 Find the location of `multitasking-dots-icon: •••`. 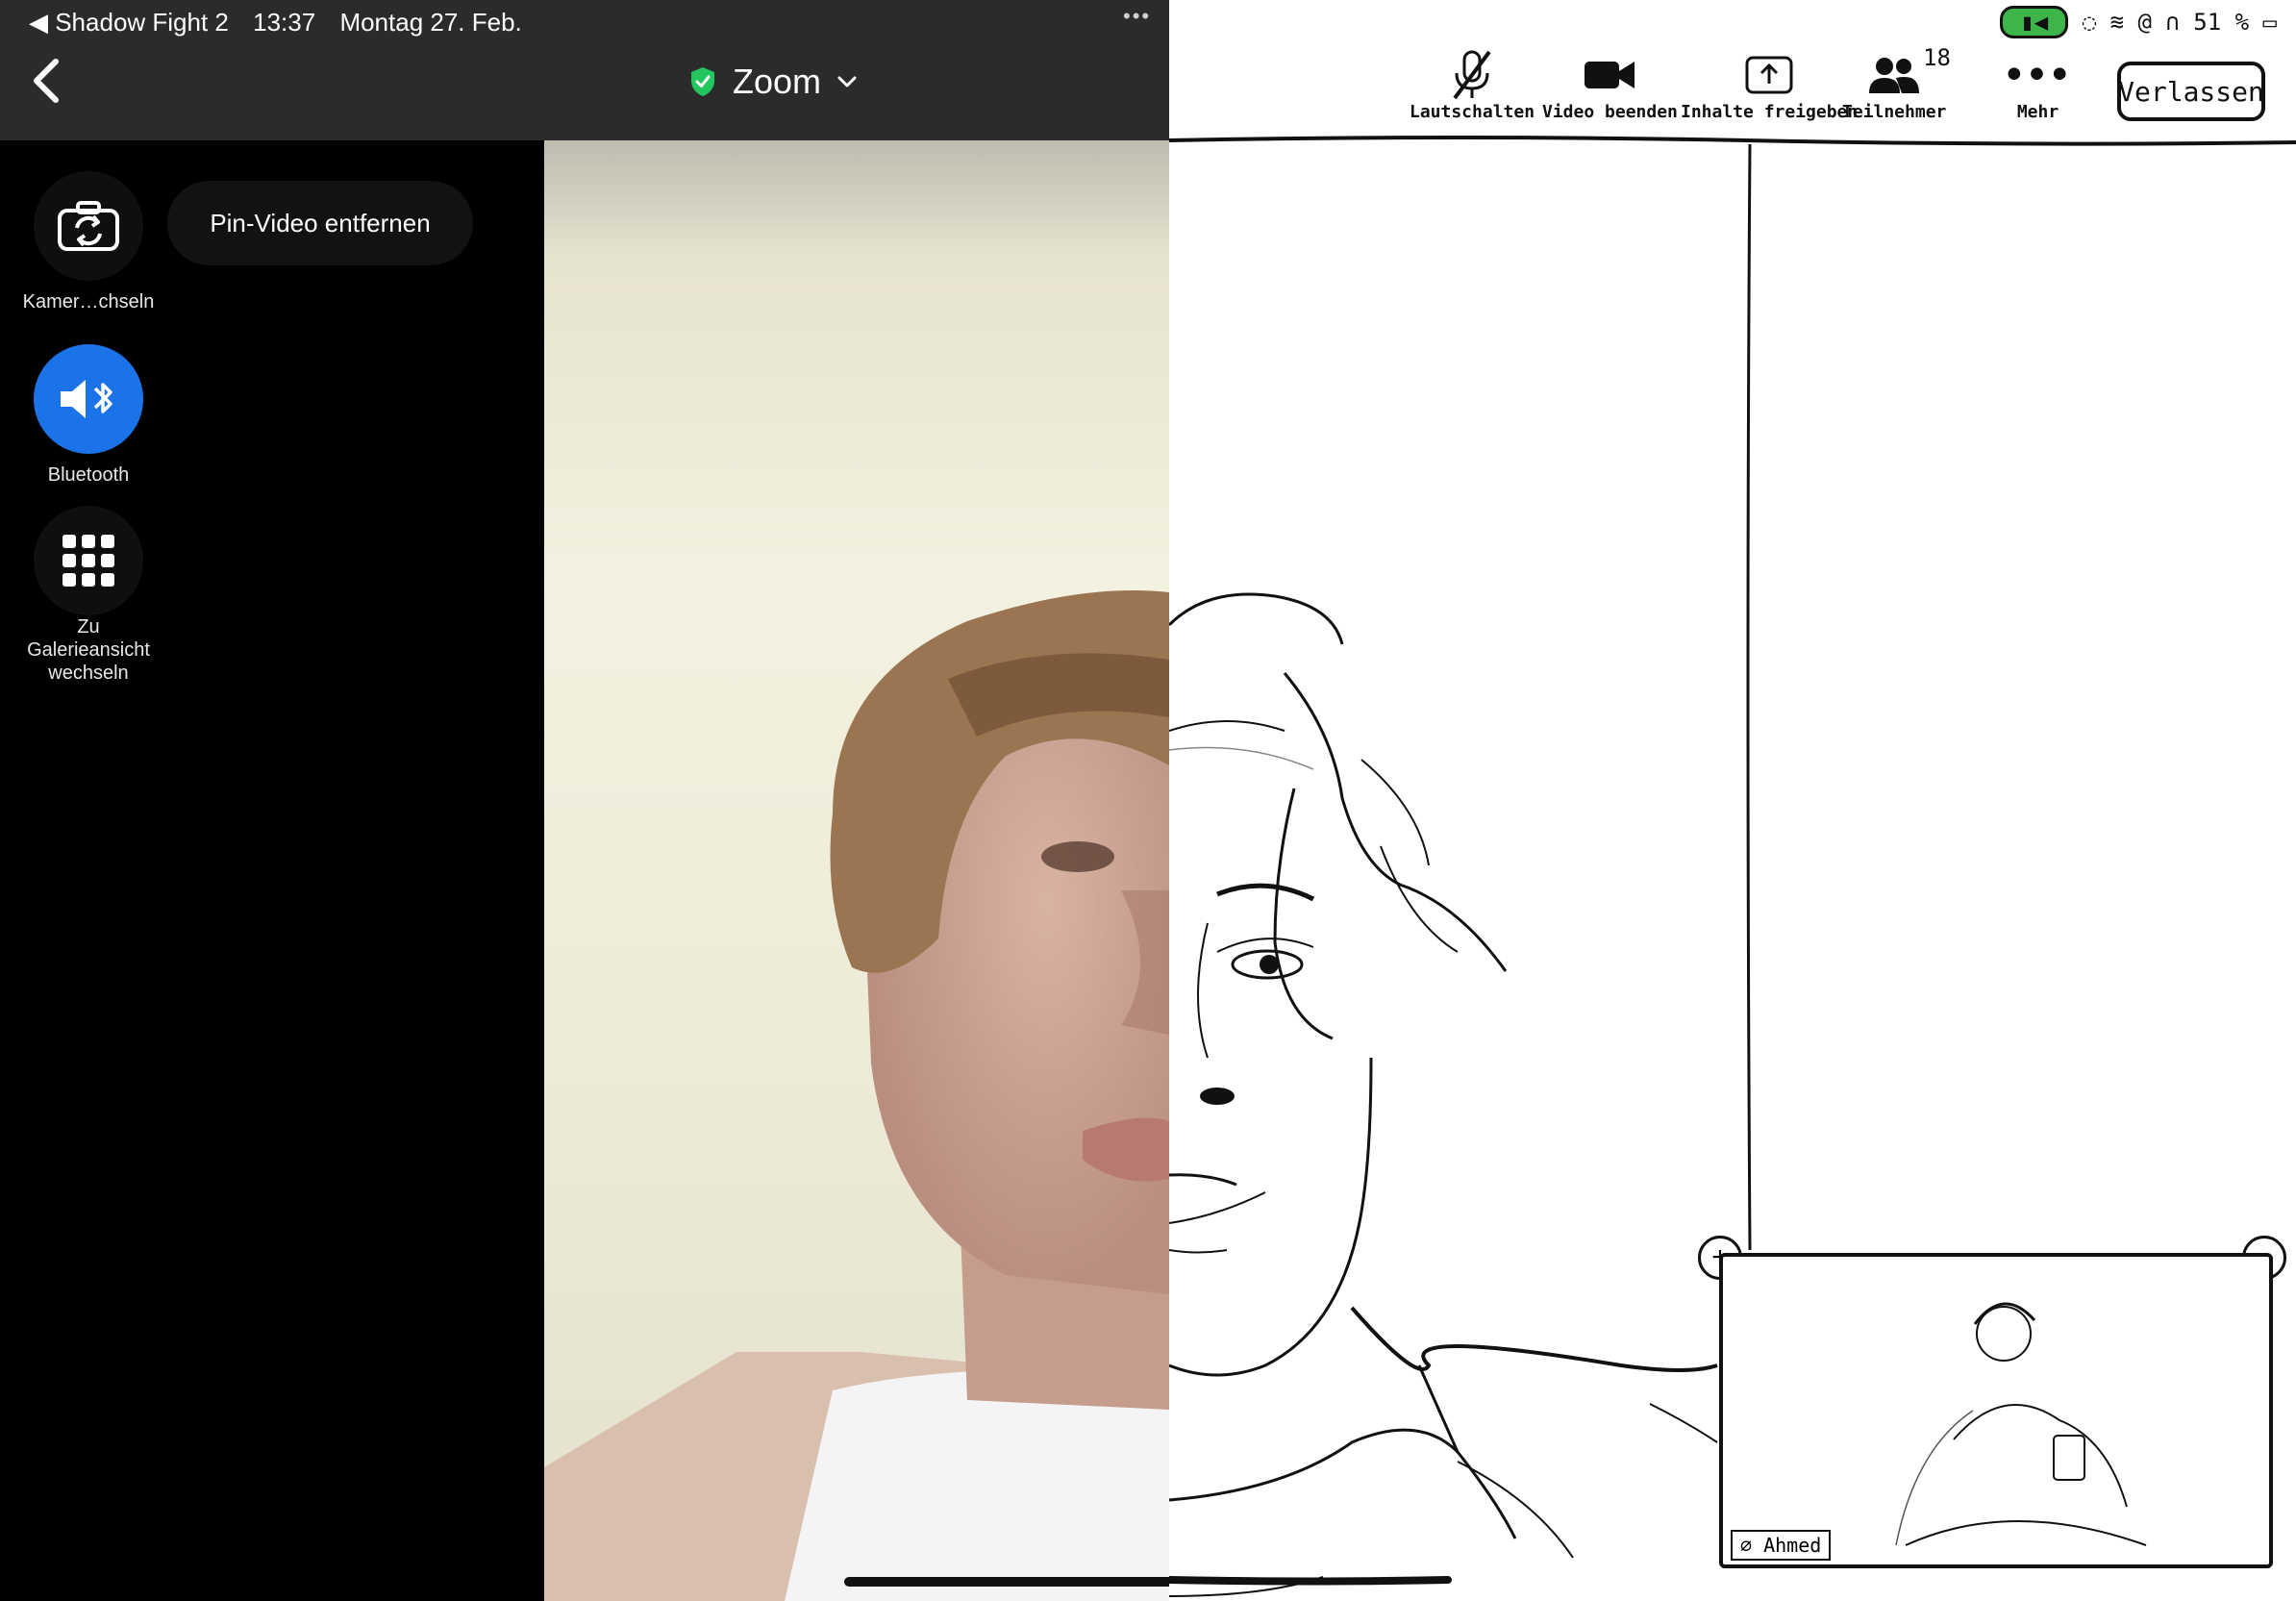

multitasking-dots-icon: ••• is located at coordinates (1137, 16).